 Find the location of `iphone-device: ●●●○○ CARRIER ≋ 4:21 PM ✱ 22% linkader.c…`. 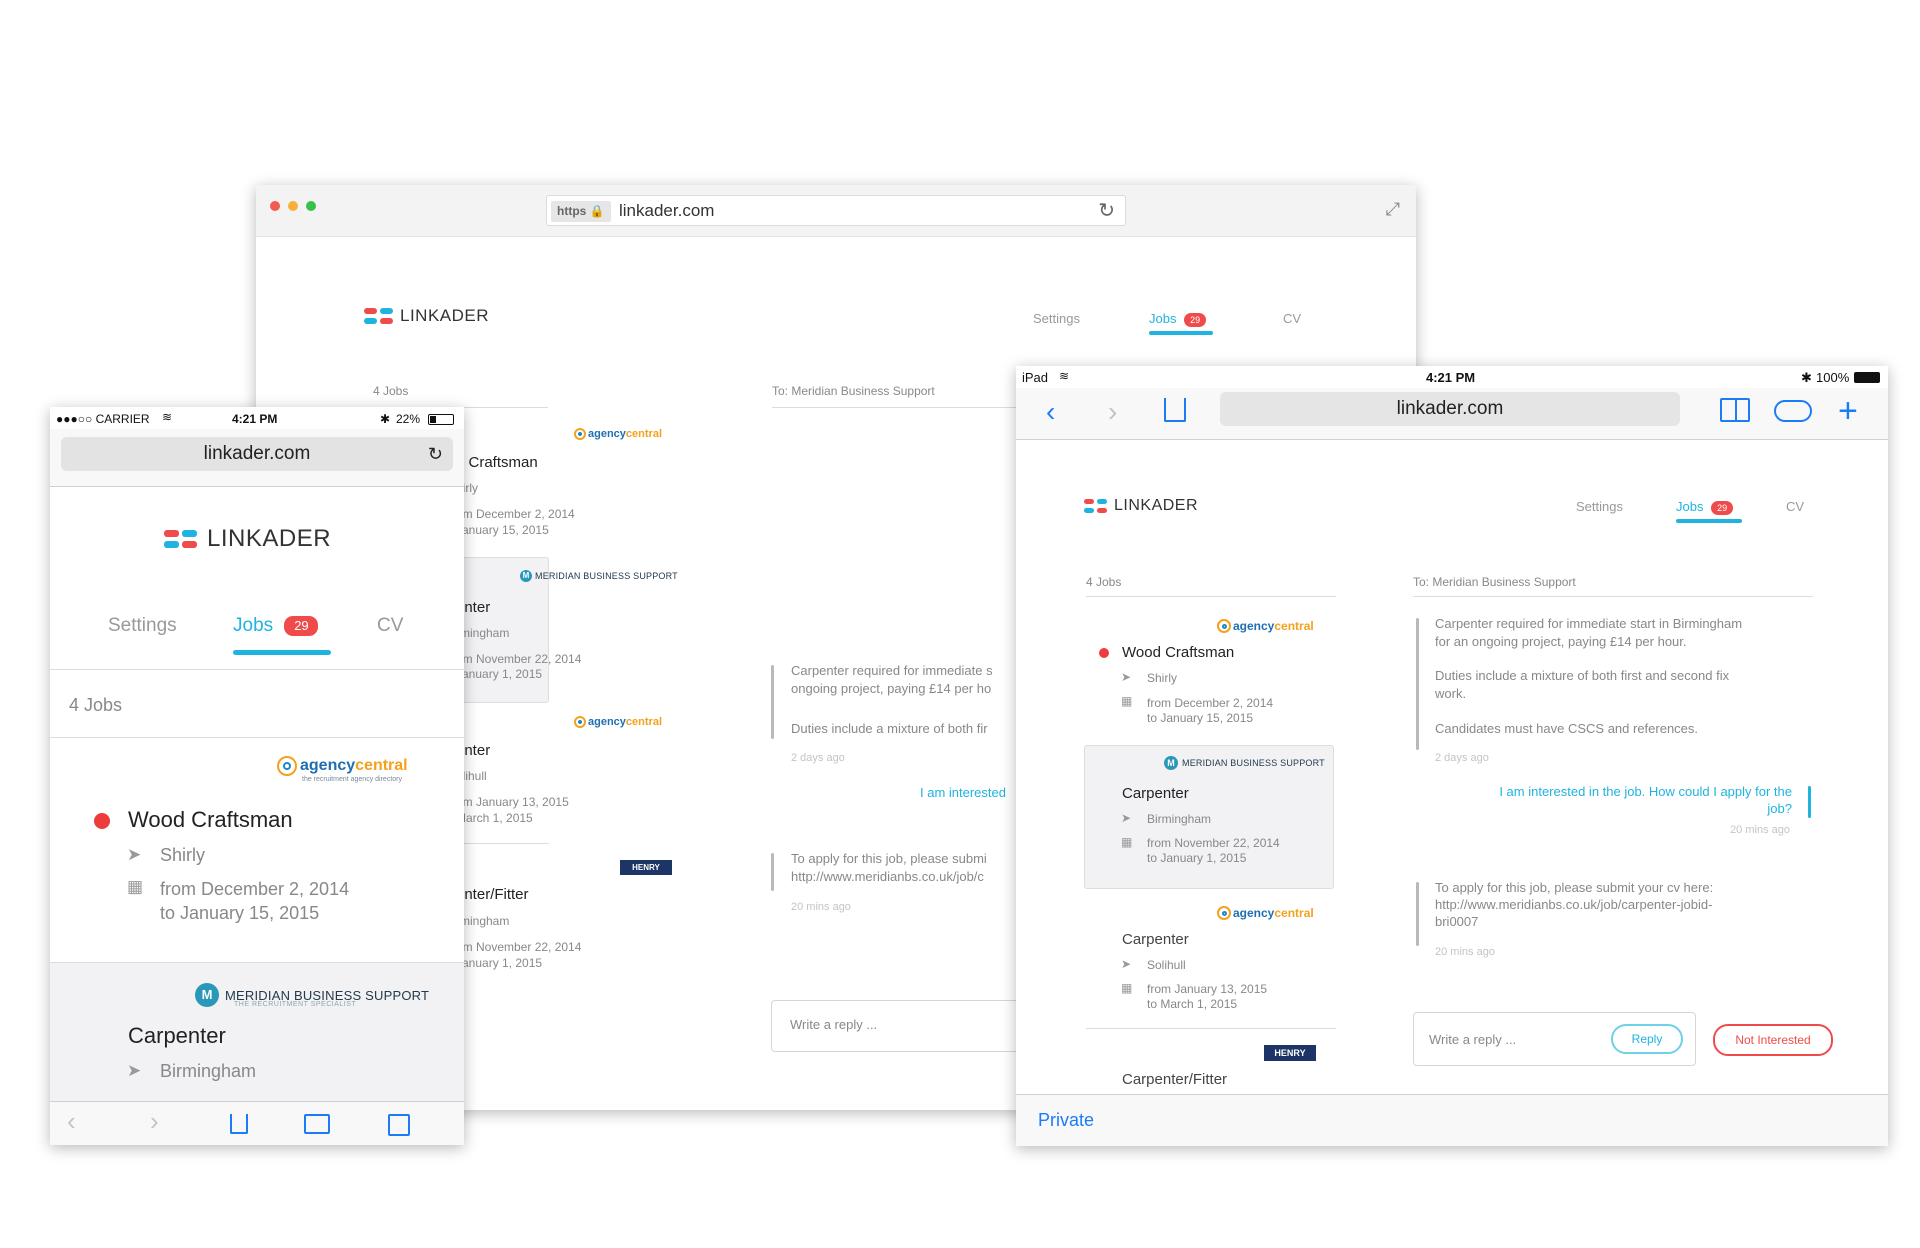

iphone-device: ●●●○○ CARRIER ≋ 4:21 PM ✱ 22% linkader.c… is located at coordinates (257, 776).